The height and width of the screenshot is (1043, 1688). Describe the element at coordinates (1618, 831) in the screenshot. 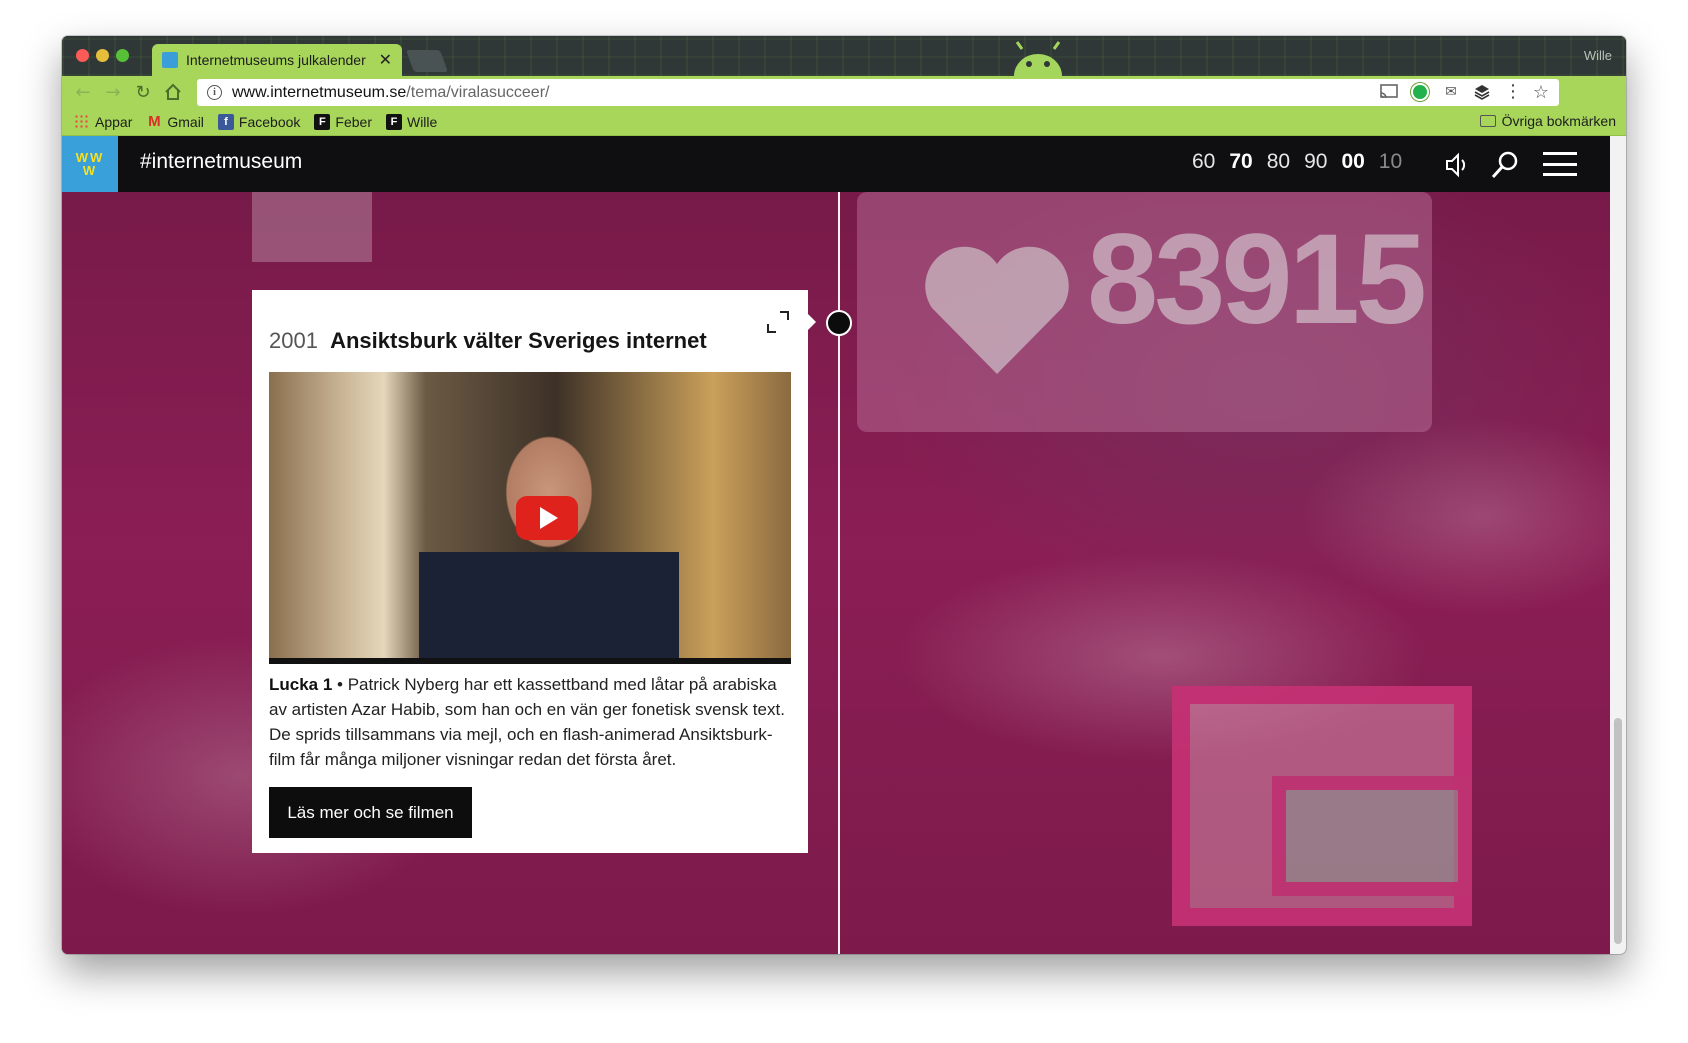

I see `scrollbar-thumb` at that location.